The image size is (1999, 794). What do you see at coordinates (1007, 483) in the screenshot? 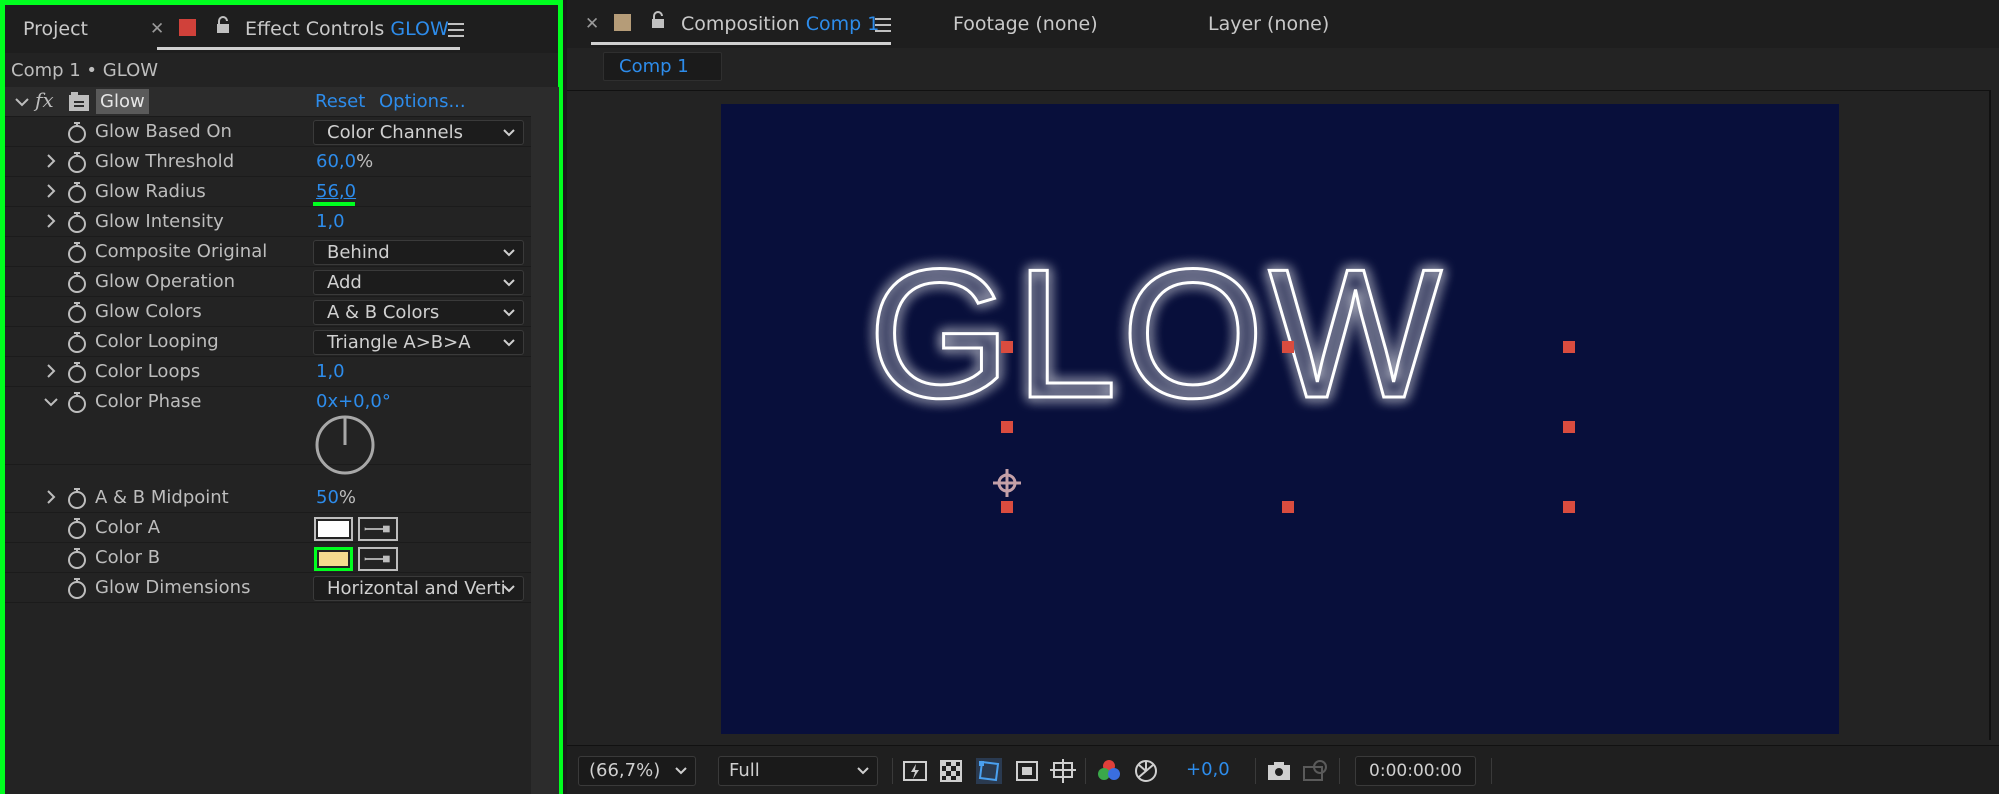
I see `anchor-point-icon` at bounding box center [1007, 483].